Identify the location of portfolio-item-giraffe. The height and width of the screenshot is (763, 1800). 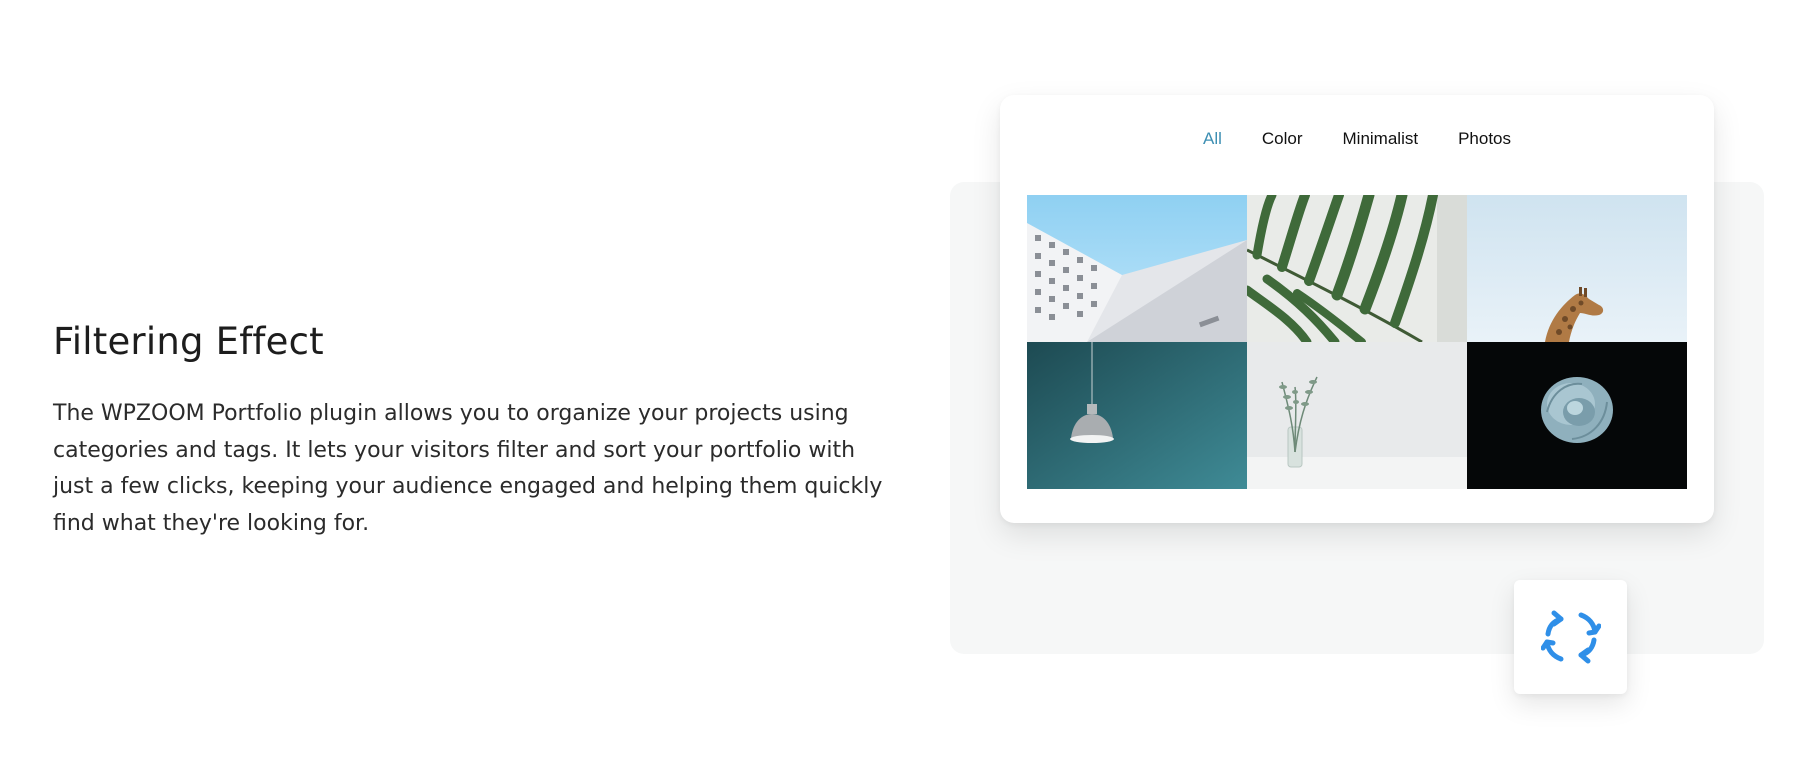
(1577, 268).